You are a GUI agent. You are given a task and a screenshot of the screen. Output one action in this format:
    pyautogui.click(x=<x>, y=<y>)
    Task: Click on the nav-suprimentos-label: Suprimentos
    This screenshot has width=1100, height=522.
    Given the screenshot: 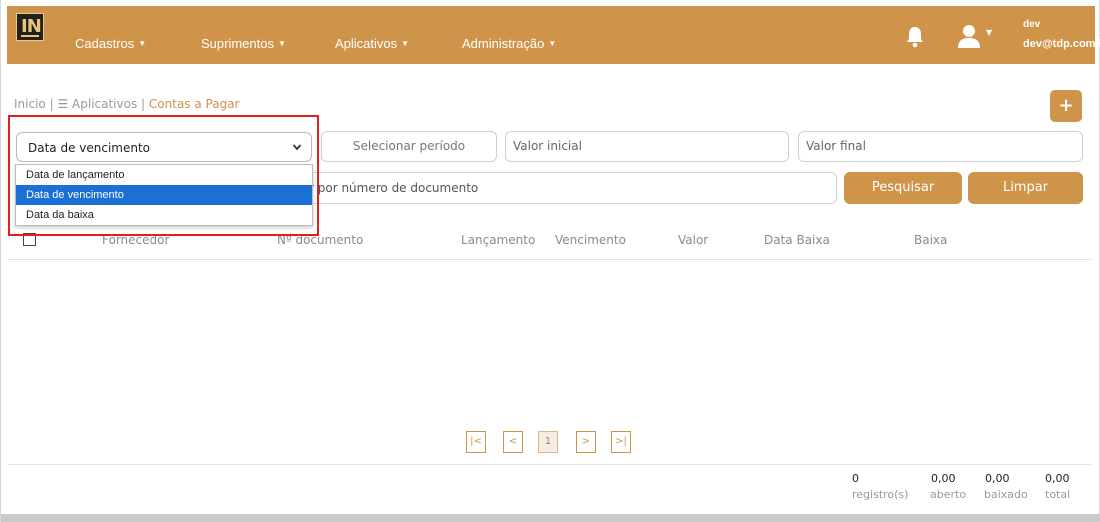 What is the action you would take?
    pyautogui.click(x=237, y=43)
    